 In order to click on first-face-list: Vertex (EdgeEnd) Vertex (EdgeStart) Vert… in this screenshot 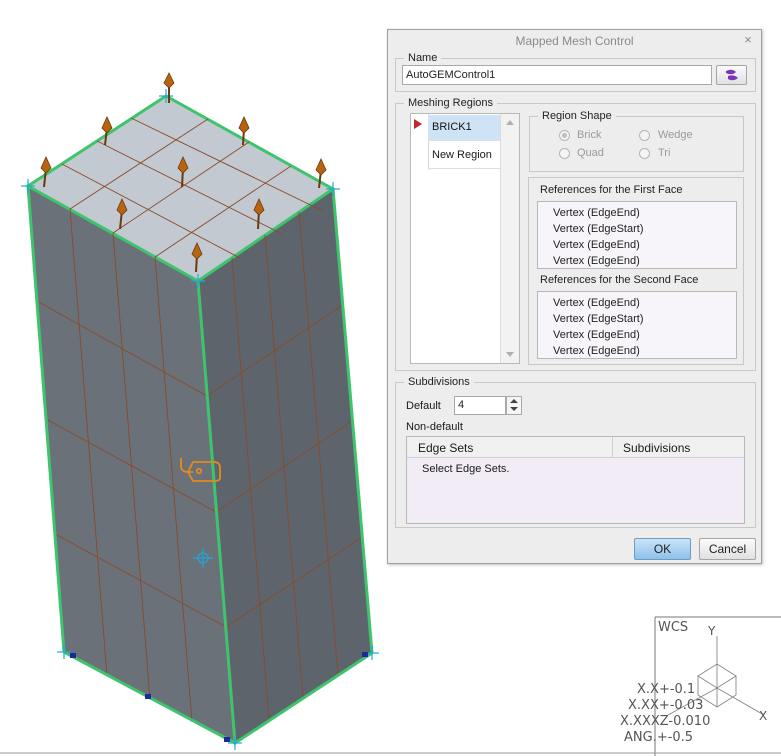, I will do `click(637, 235)`.